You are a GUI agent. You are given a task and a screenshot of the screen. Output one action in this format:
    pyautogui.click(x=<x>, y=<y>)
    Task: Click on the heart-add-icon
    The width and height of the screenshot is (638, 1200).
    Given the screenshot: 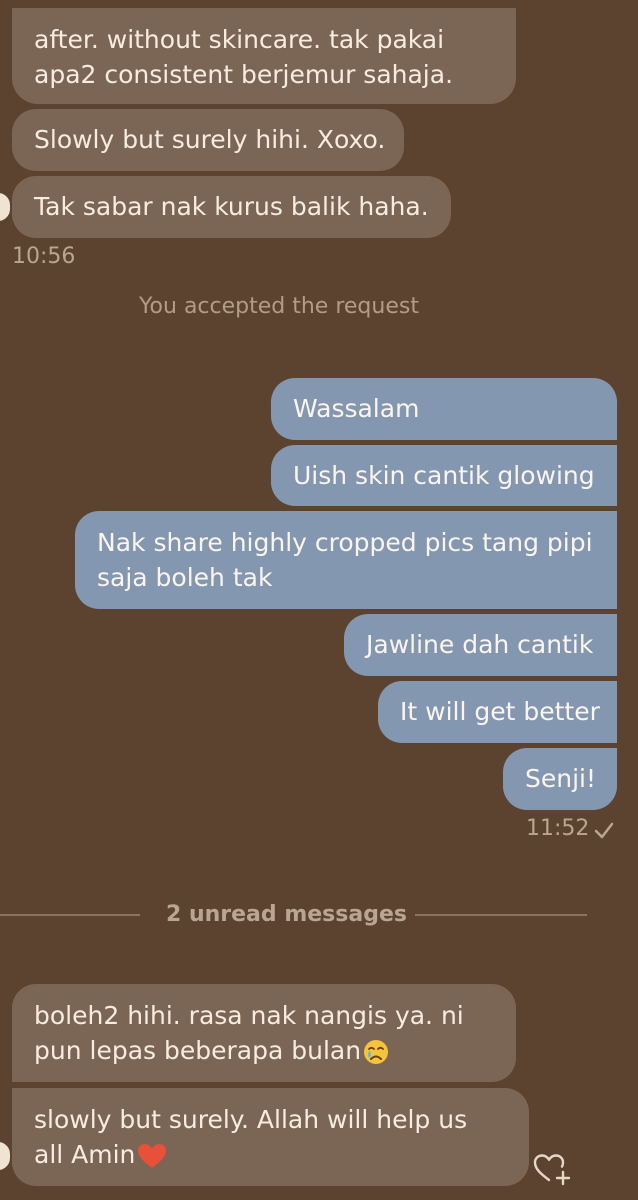 What is the action you would take?
    pyautogui.click(x=552, y=1168)
    